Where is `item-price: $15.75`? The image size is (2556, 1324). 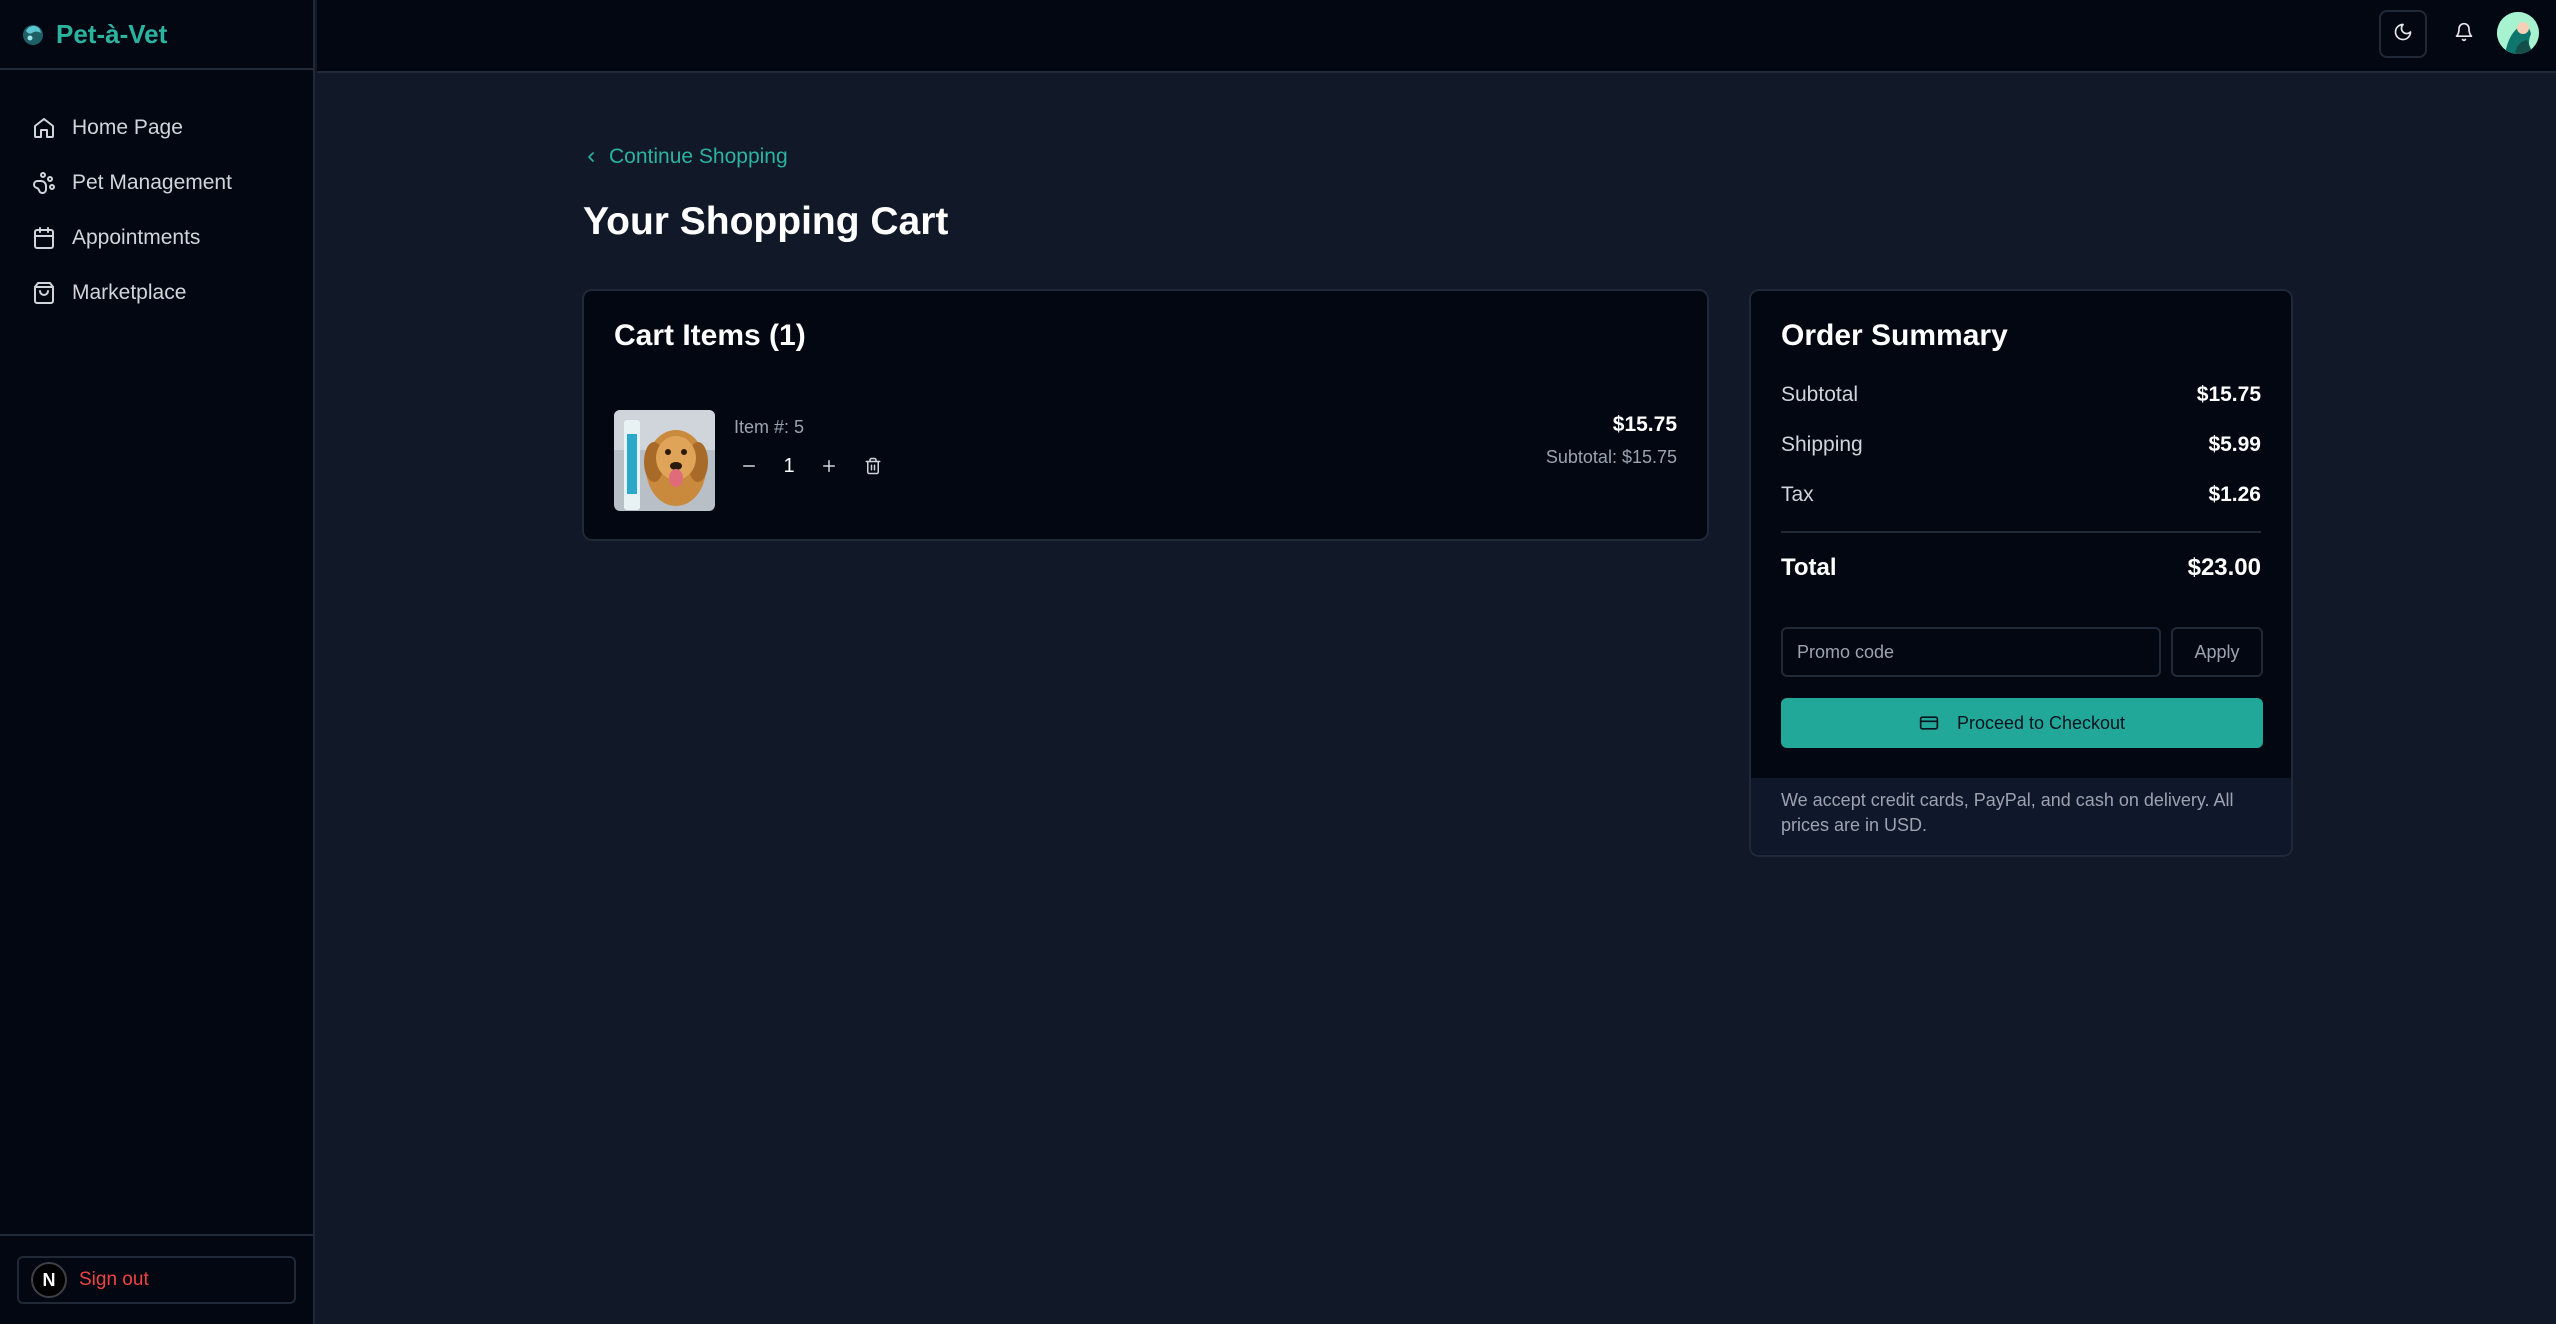
item-price: $15.75 is located at coordinates (1644, 424).